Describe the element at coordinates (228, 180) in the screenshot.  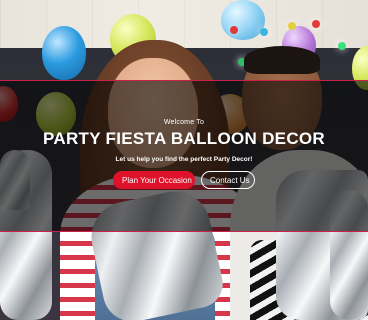
I see `contact-us-button: Contact Us` at that location.